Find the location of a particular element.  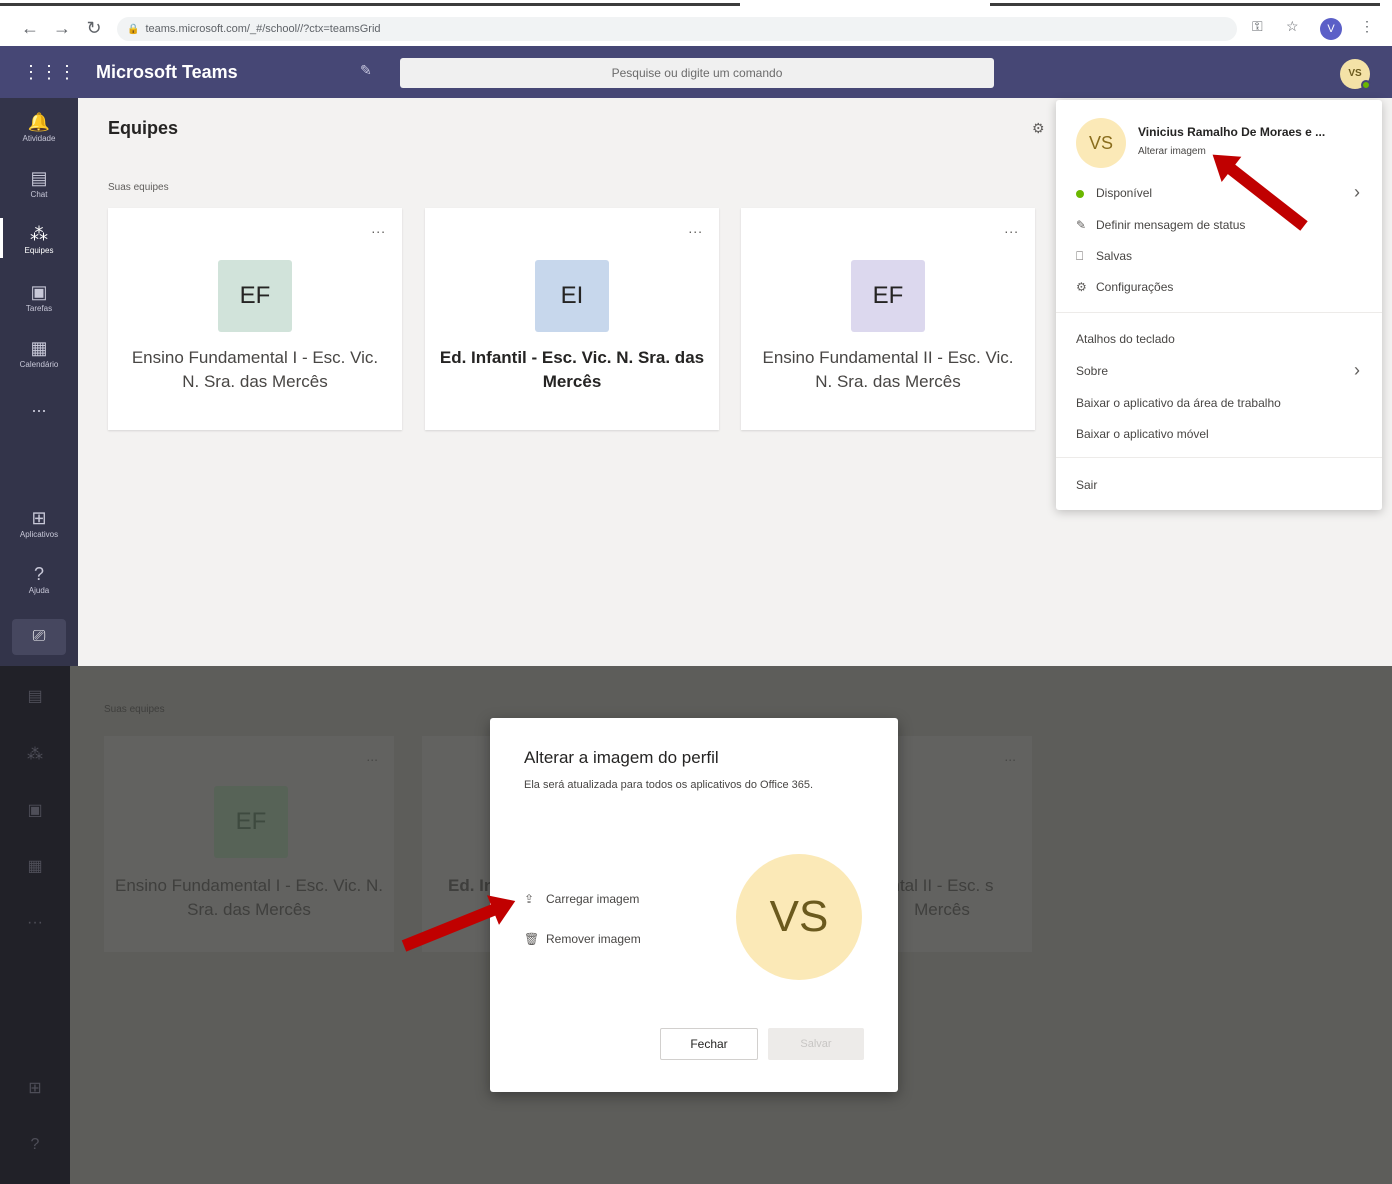

settings-label: Configurações is located at coordinates (1135, 287).